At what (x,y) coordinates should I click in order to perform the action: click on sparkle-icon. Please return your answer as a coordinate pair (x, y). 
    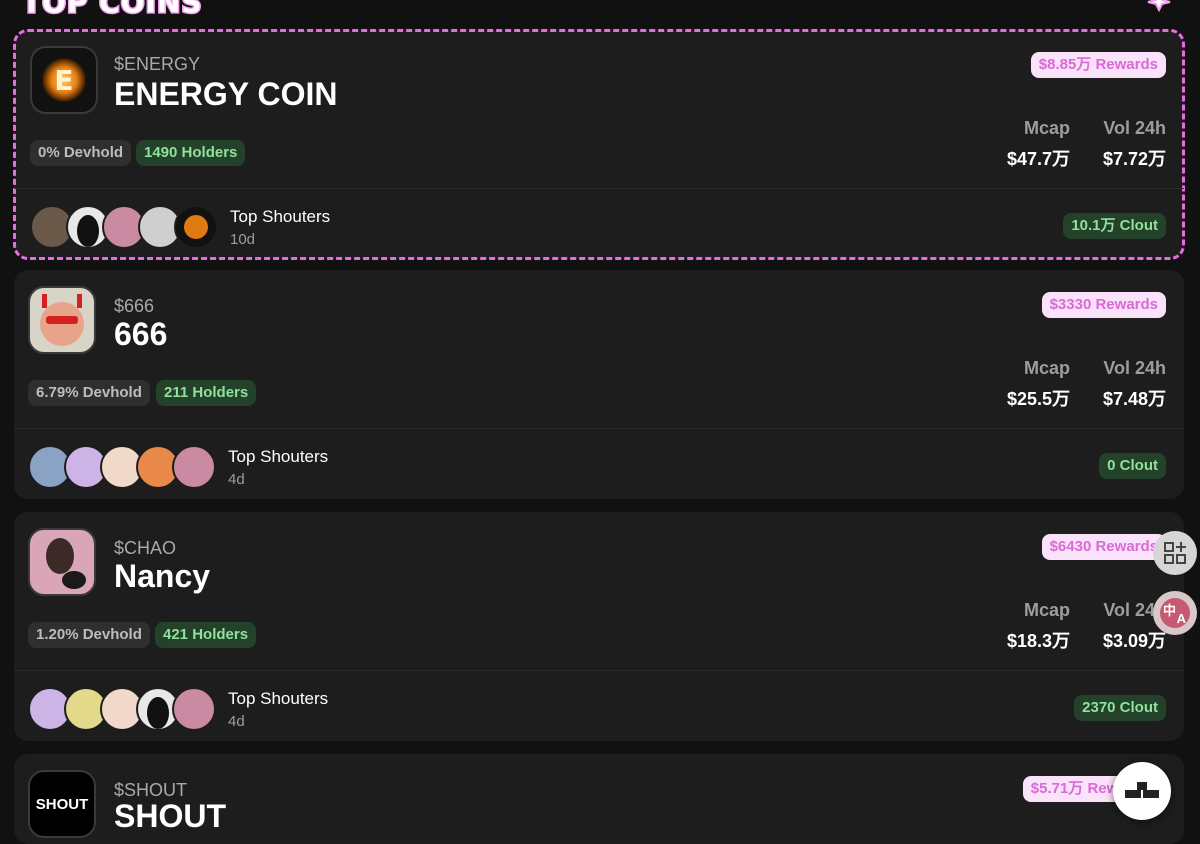
    Looking at the image, I should click on (1159, 6).